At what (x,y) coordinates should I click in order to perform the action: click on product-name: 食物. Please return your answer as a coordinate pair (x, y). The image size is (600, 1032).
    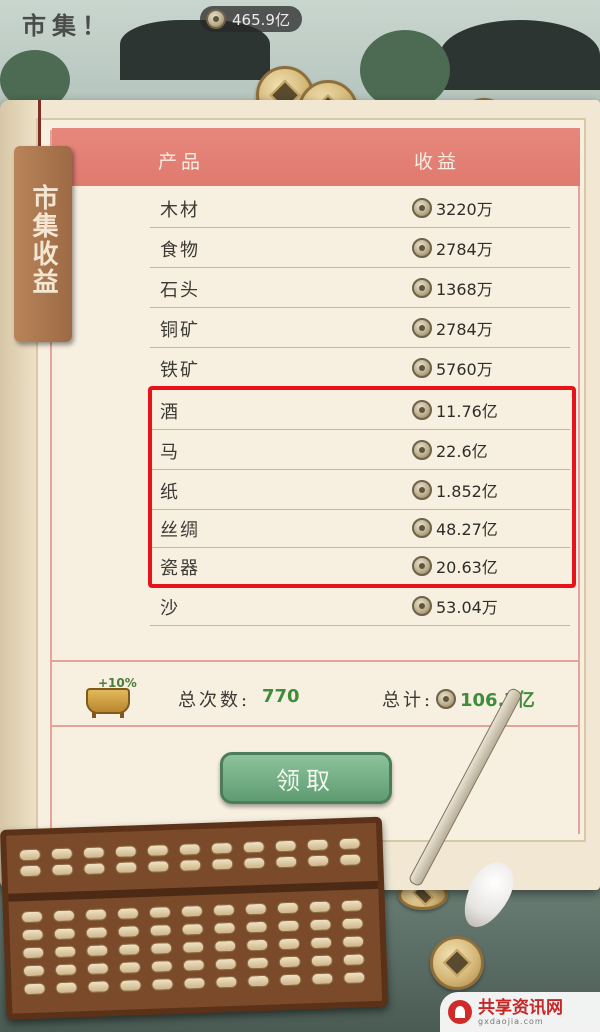
    Looking at the image, I should click on (180, 250).